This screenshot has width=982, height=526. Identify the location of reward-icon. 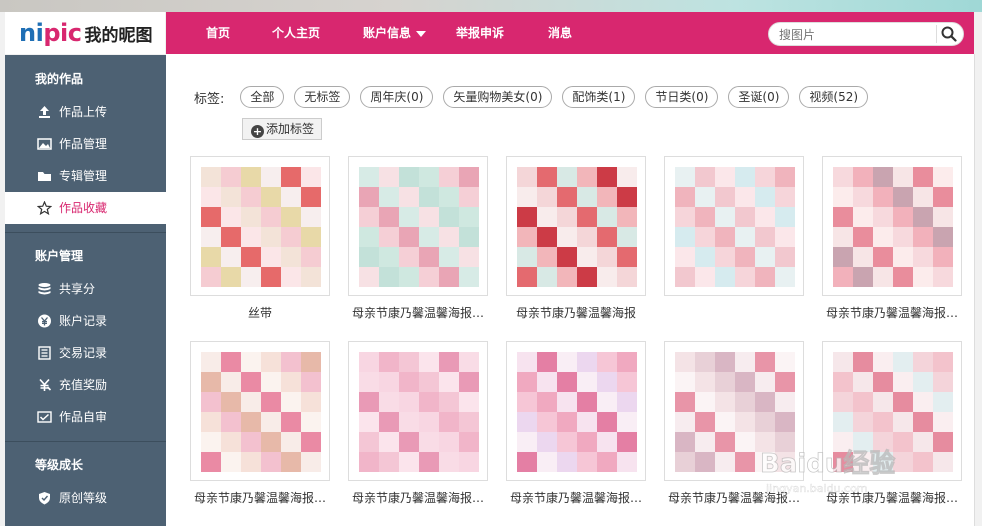
(45, 384).